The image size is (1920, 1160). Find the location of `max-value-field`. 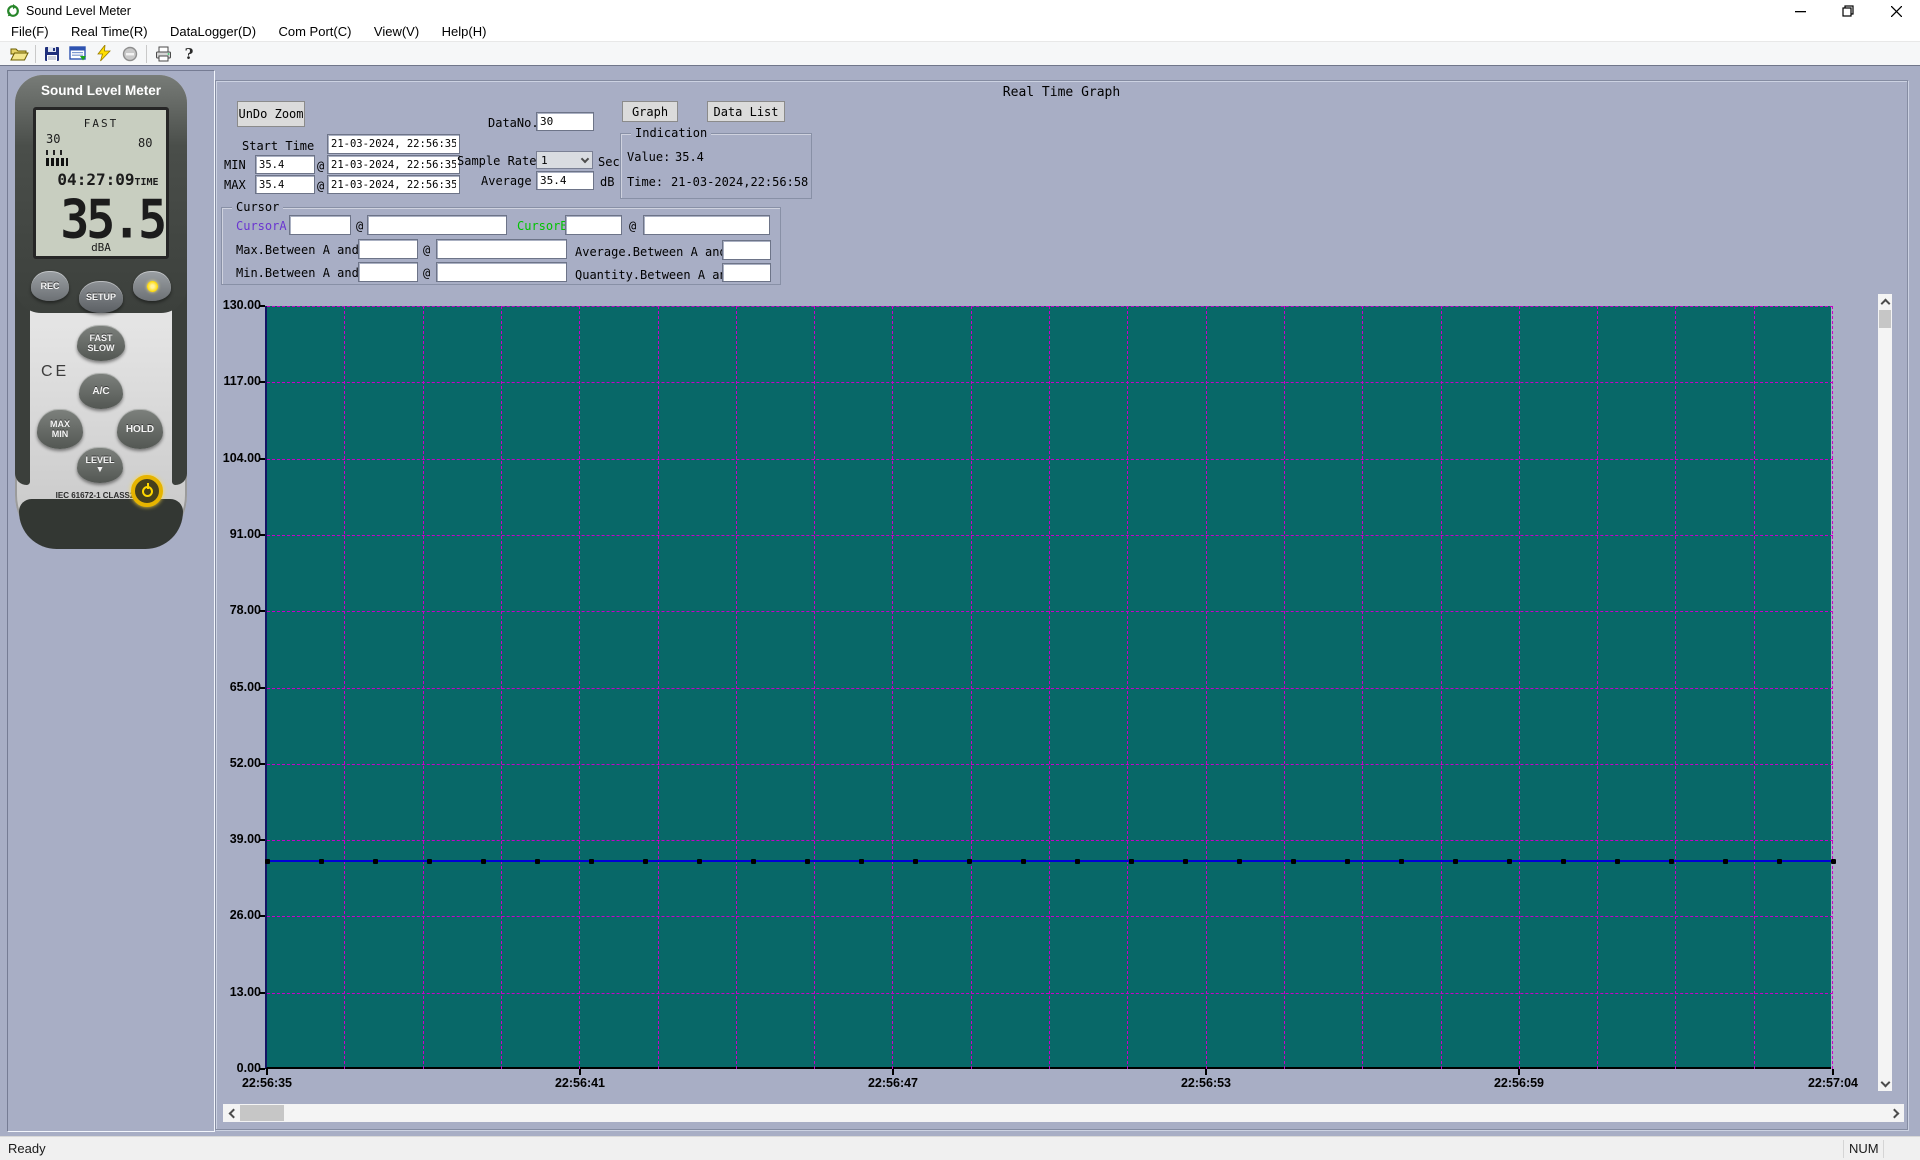

max-value-field is located at coordinates (285, 184).